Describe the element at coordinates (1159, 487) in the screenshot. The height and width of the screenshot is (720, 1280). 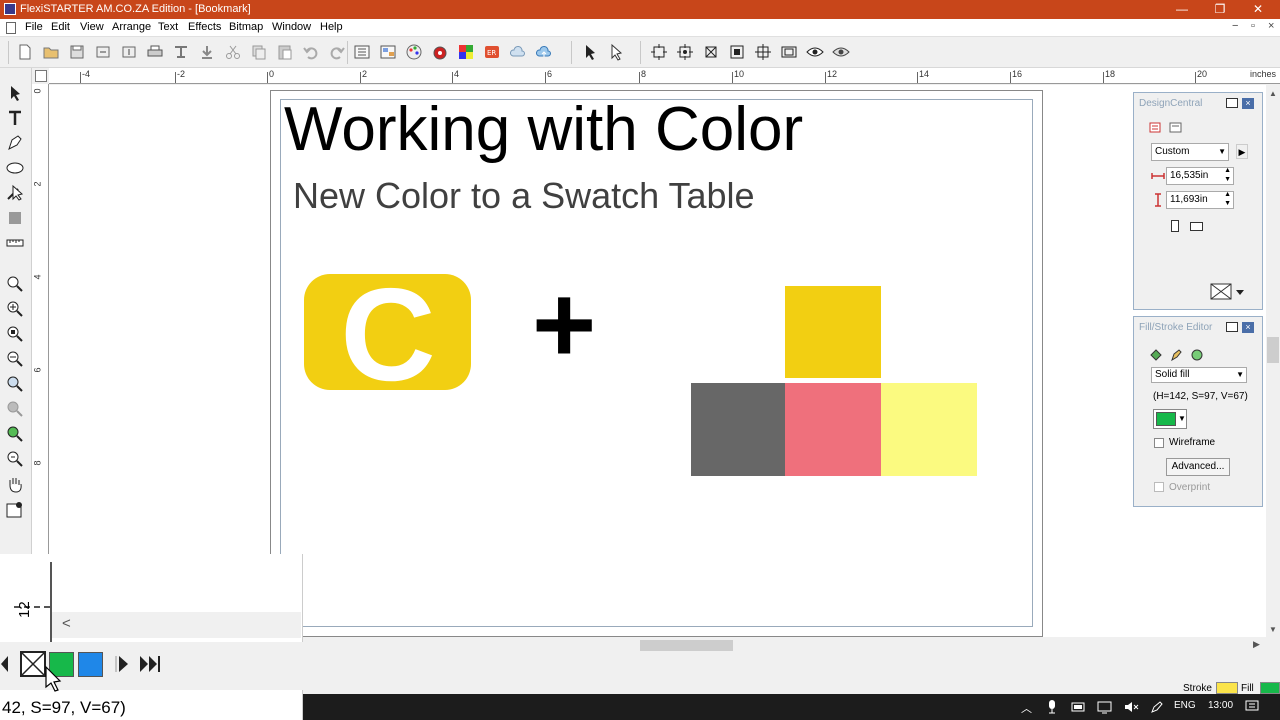
I see `overprint-checkbox` at that location.